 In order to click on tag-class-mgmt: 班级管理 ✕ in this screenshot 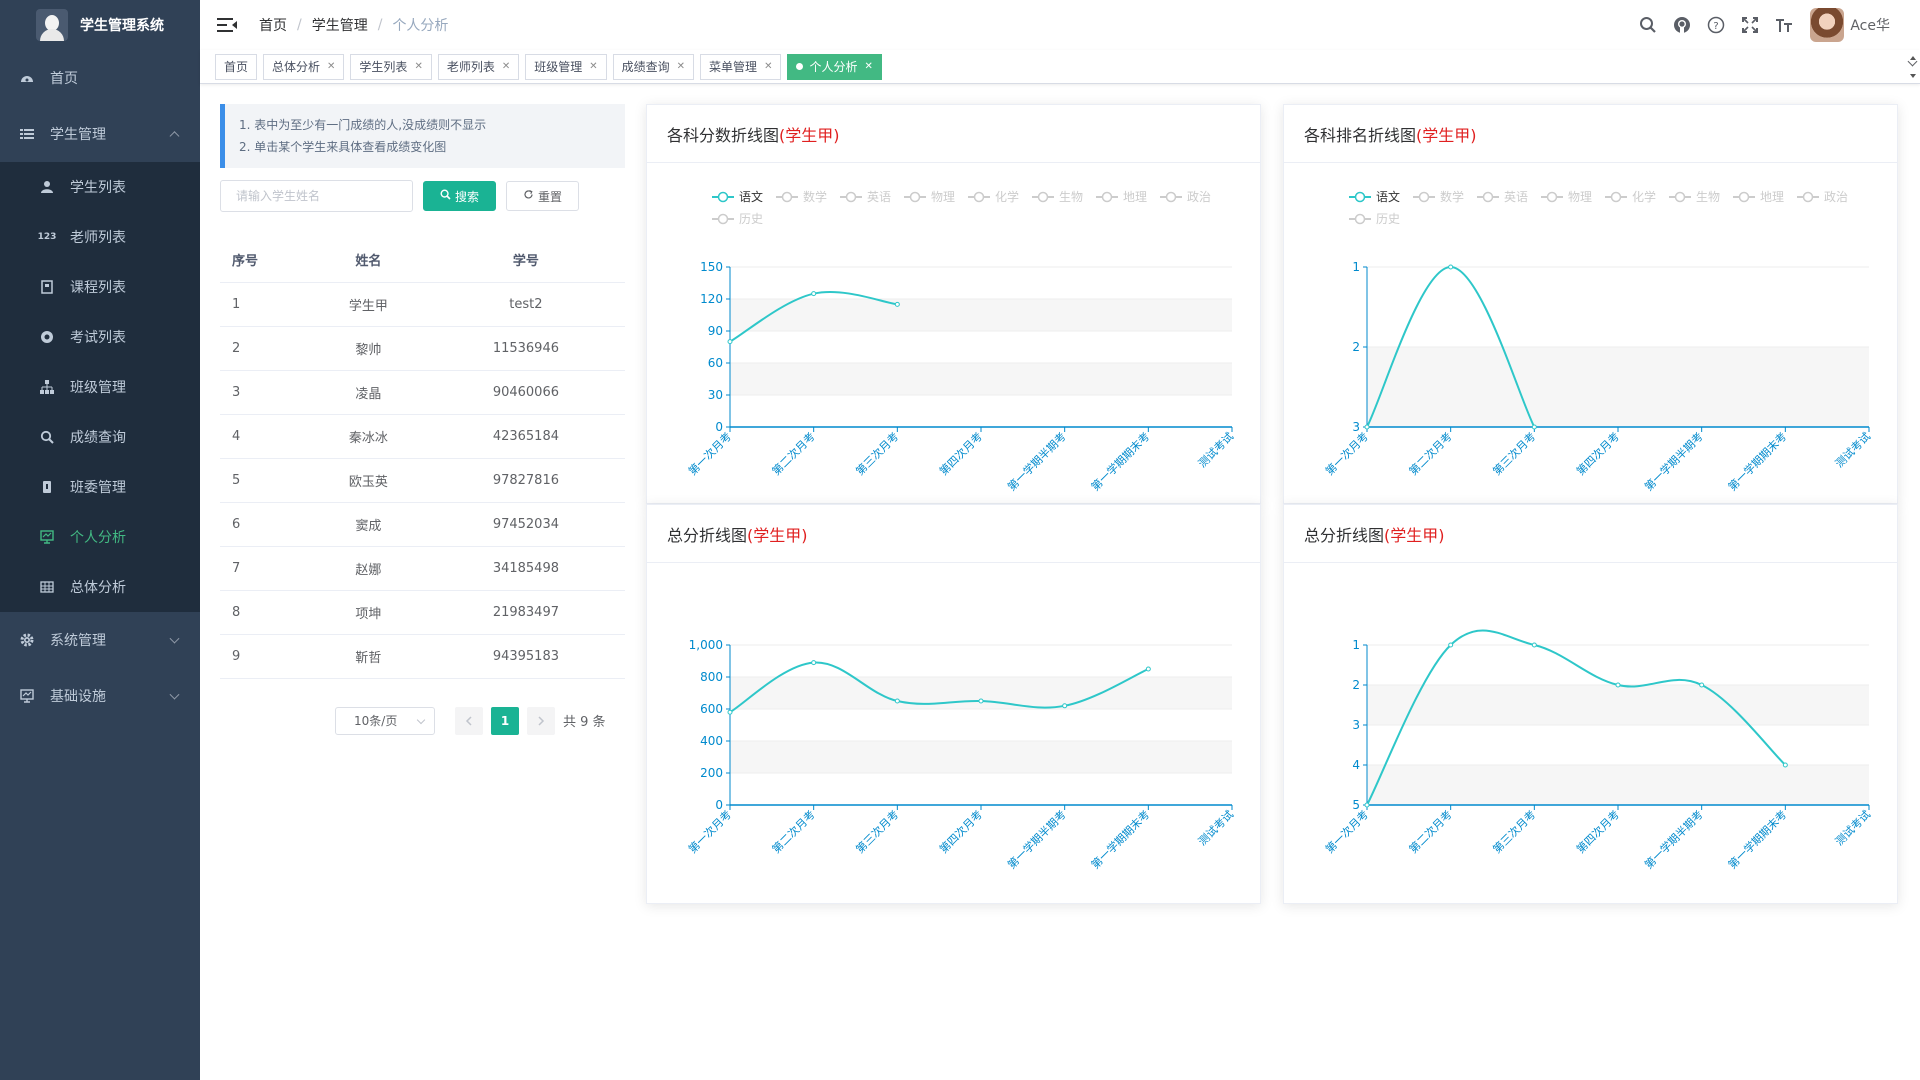, I will do `click(566, 66)`.